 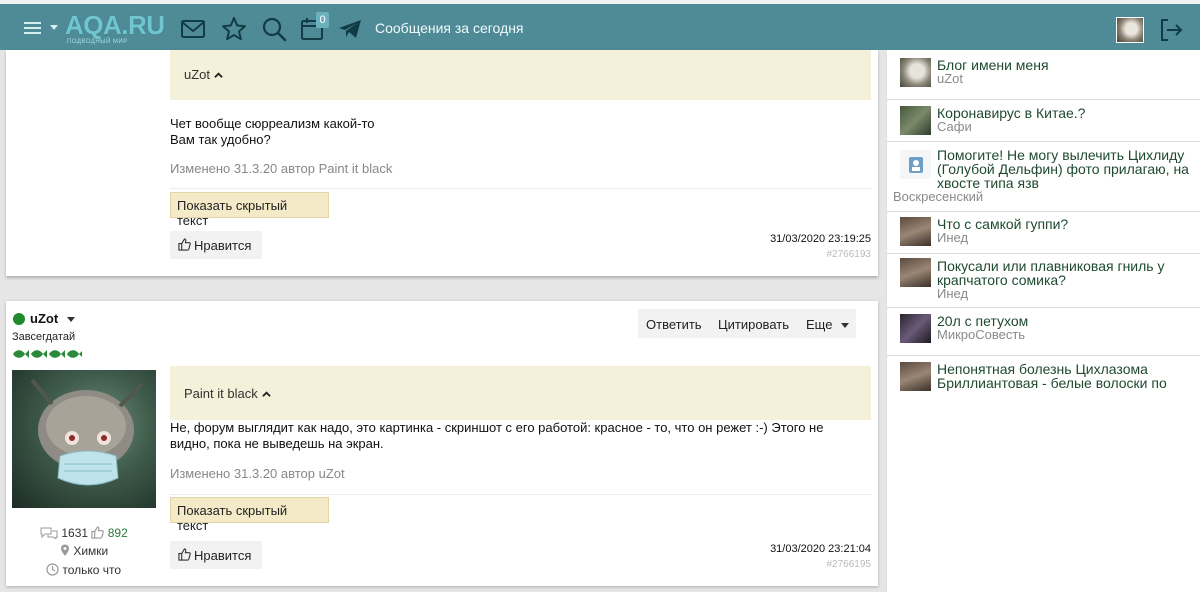 I want to click on search-icon, so click(x=274, y=29).